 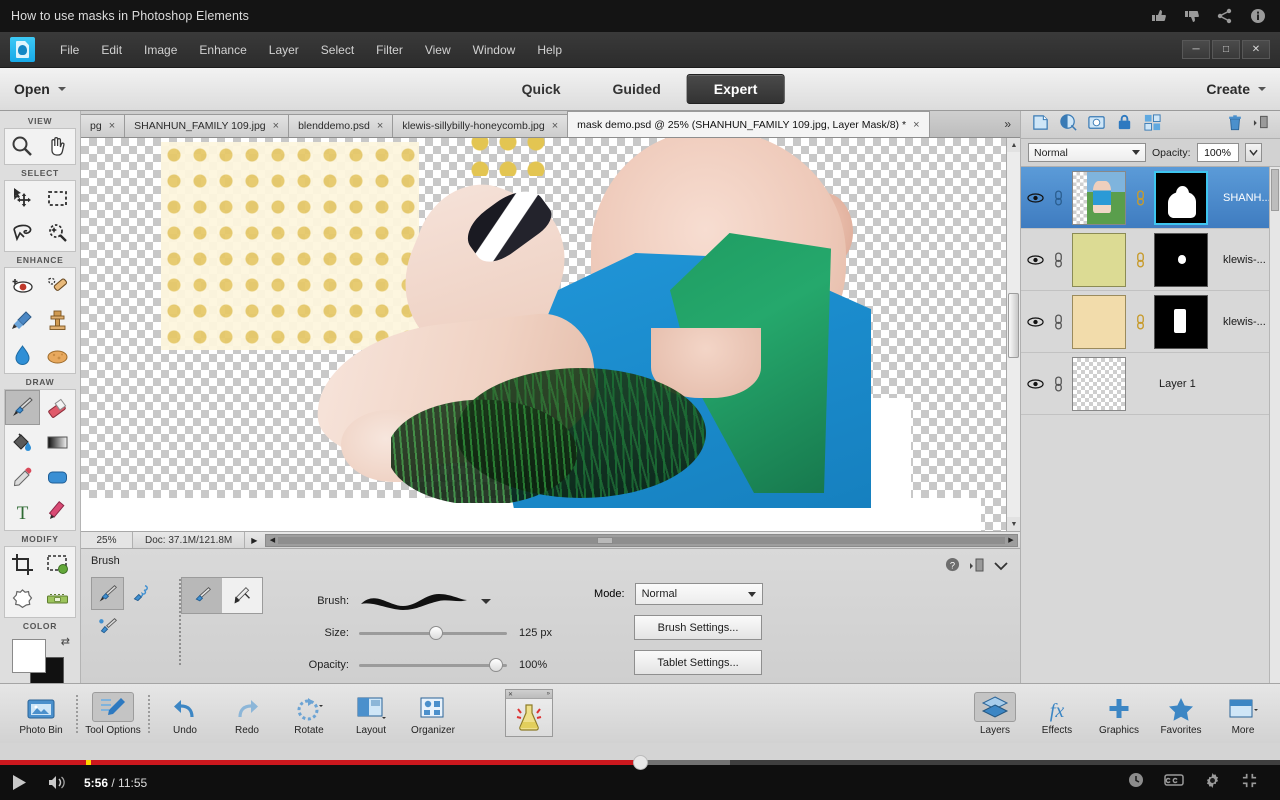 What do you see at coordinates (1249, 783) in the screenshot?
I see `exit-fullscreen-icon` at bounding box center [1249, 783].